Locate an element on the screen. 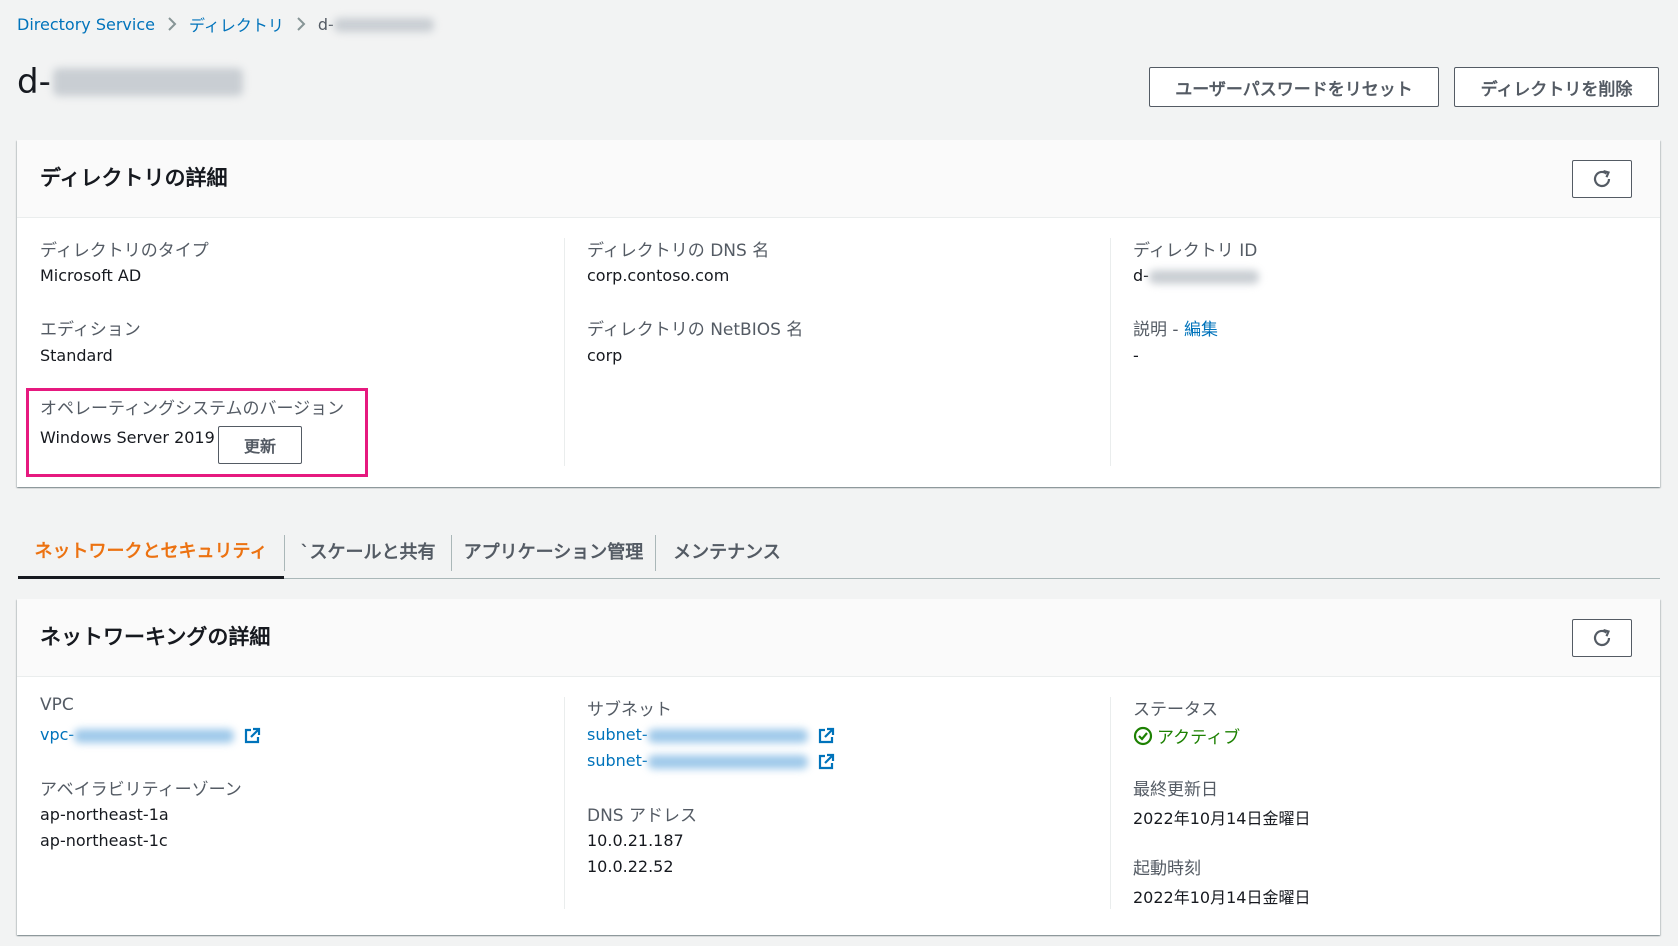  netbios-label: ディレクトリの NetBIOS 名 is located at coordinates (695, 330).